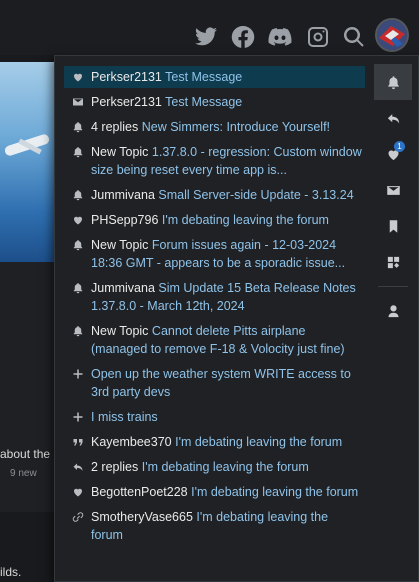 This screenshot has height=582, width=419. I want to click on notification-item: 2 replies I'm debating leaving the forum, so click(214, 467).